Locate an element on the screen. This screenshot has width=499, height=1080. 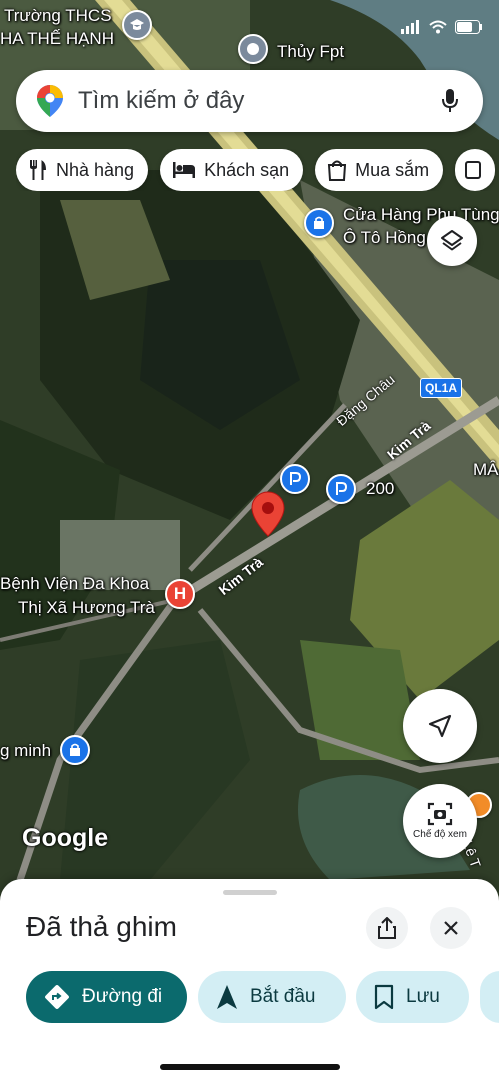
chip-shopping: Mua sắm is located at coordinates (379, 170).